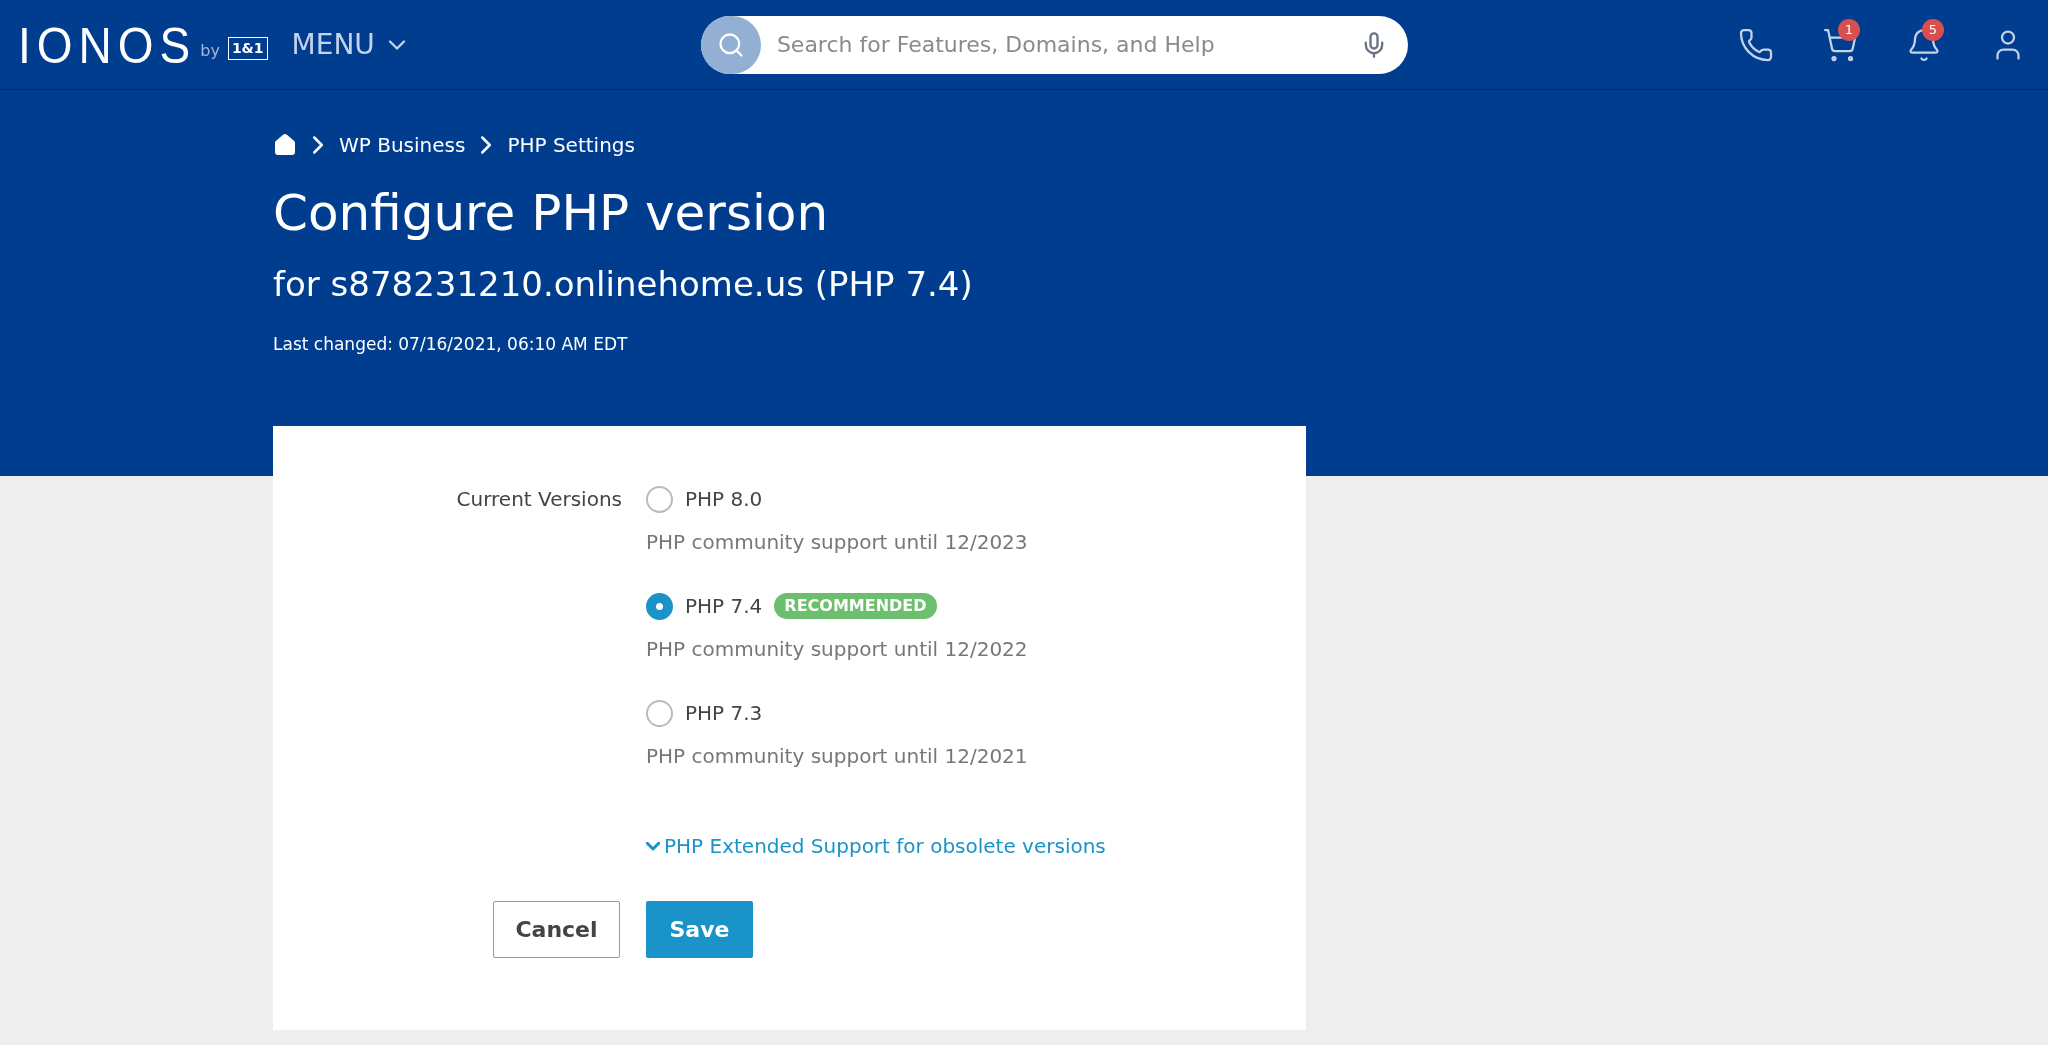 This screenshot has width=2048, height=1045. What do you see at coordinates (837, 649) in the screenshot?
I see `support-note: PHP community support until 12/2022` at bounding box center [837, 649].